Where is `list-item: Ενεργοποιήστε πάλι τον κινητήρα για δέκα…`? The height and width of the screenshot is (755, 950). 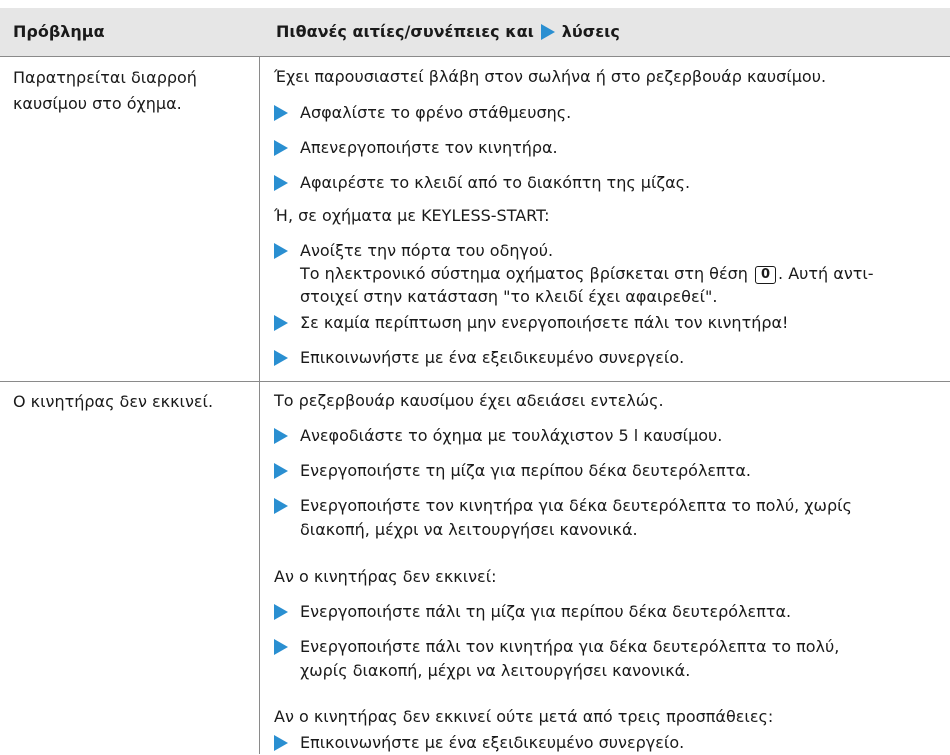 list-item: Ενεργοποιήστε πάλι τον κινητήρα για δέκα… is located at coordinates (556, 647).